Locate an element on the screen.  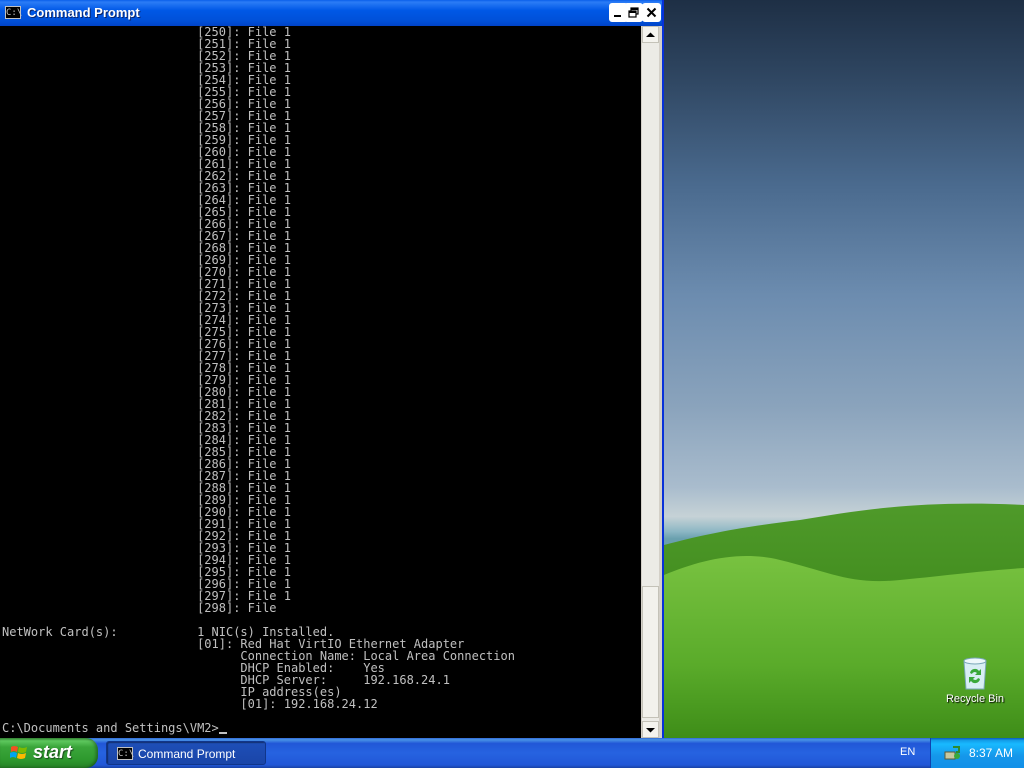
command-prompt-line: C:\Documents and Settings\VM2> is located at coordinates (110, 728).